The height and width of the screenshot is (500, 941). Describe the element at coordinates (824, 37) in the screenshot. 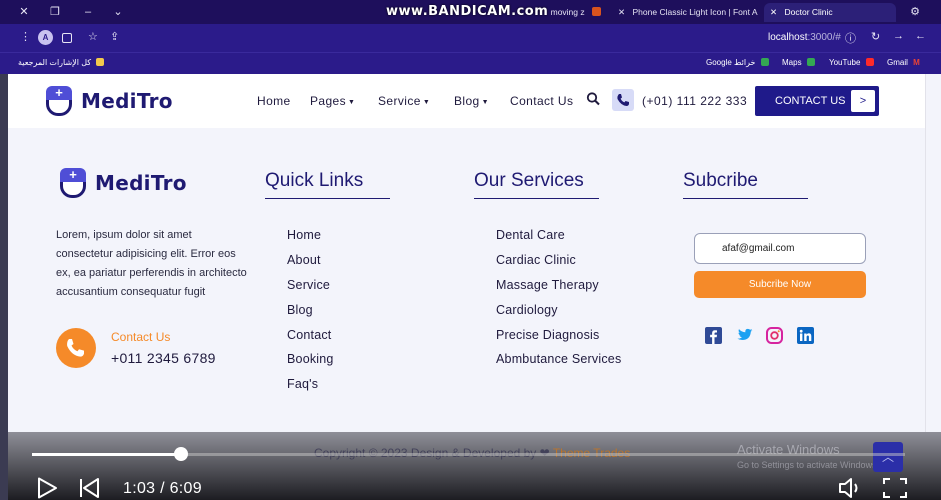

I see `url-path: :3000/#` at that location.